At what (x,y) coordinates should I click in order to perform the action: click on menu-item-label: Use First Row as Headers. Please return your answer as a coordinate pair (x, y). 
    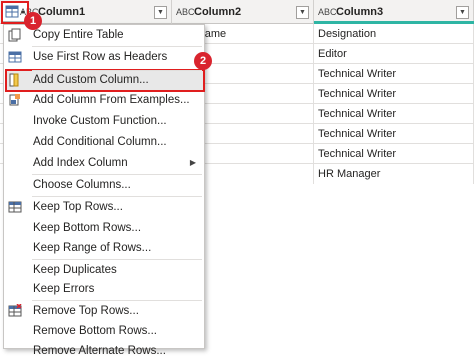
    Looking at the image, I should click on (100, 57).